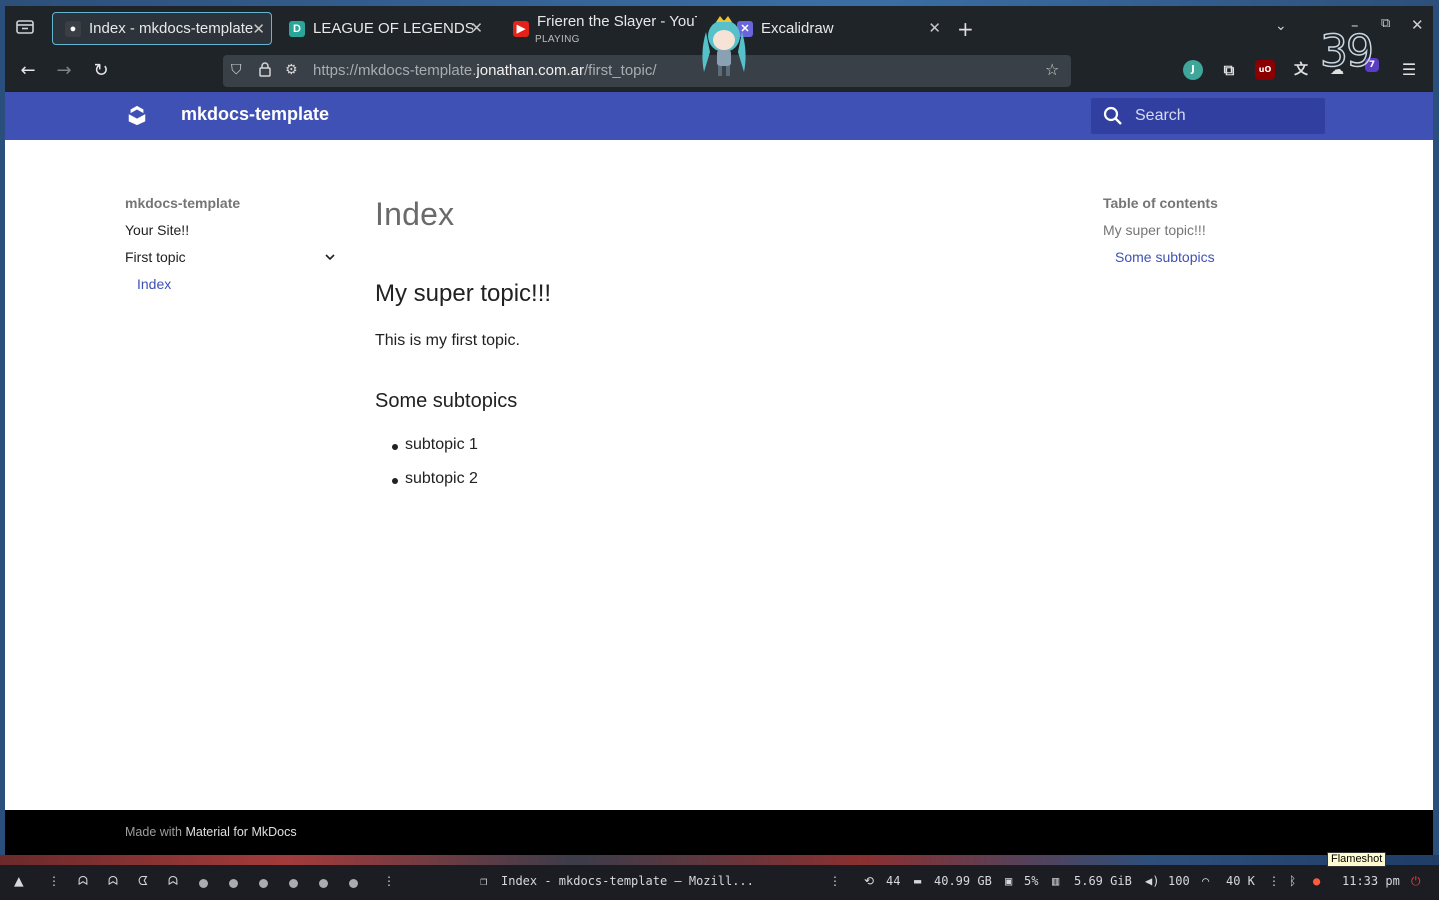  Describe the element at coordinates (447, 340) in the screenshot. I see `paragraph: This is my first topic.` at that location.